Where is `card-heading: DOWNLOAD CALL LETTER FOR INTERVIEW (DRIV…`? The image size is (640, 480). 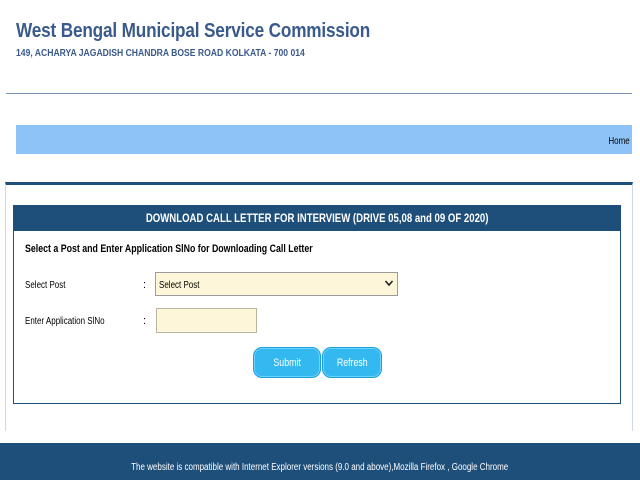
card-heading: DOWNLOAD CALL LETTER FOR INTERVIEW (DRIV… is located at coordinates (317, 218).